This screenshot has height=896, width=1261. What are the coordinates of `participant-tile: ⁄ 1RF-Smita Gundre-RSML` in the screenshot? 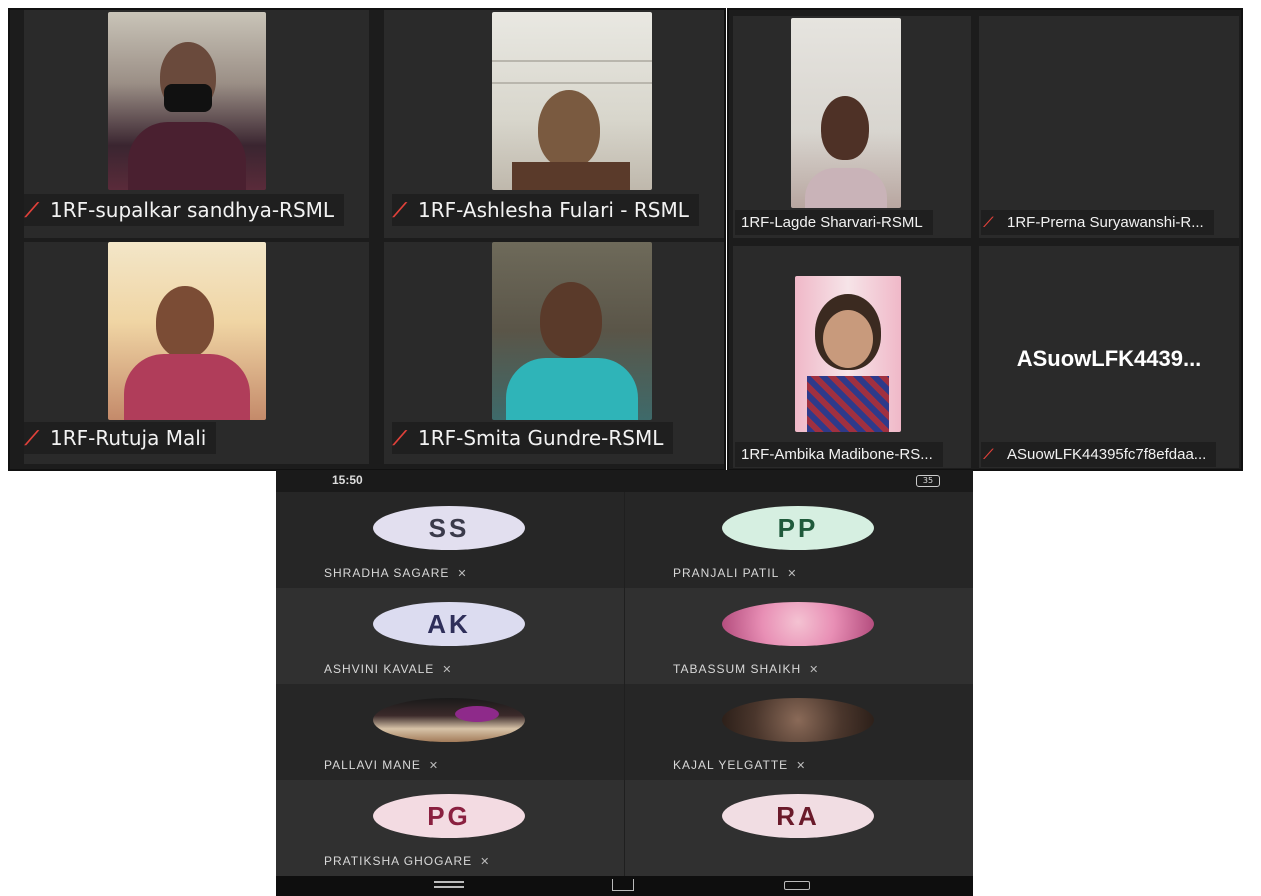 It's located at (554, 353).